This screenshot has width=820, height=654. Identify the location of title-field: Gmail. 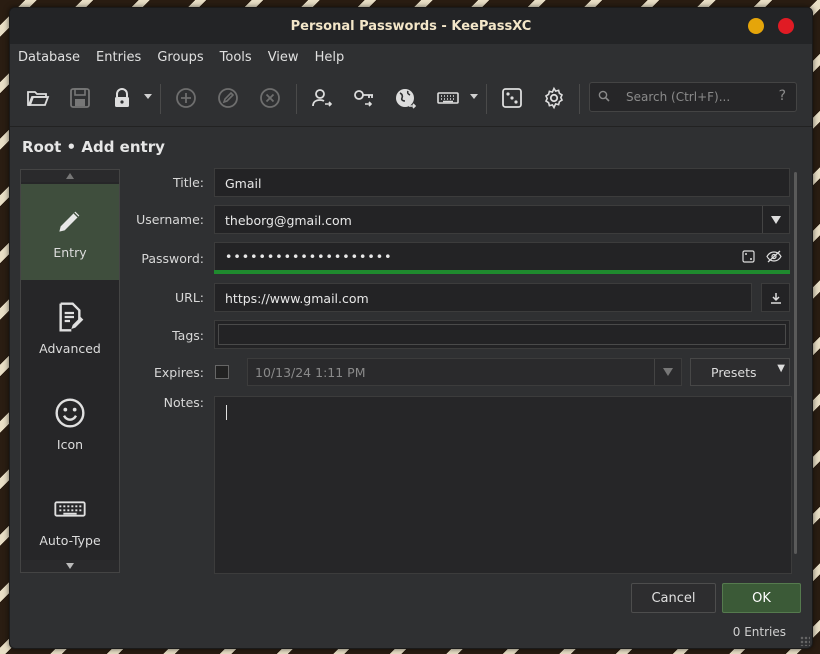
(502, 182).